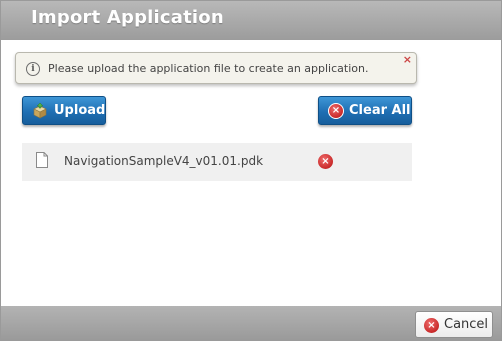 This screenshot has width=502, height=341. I want to click on info-icon: i, so click(33, 69).